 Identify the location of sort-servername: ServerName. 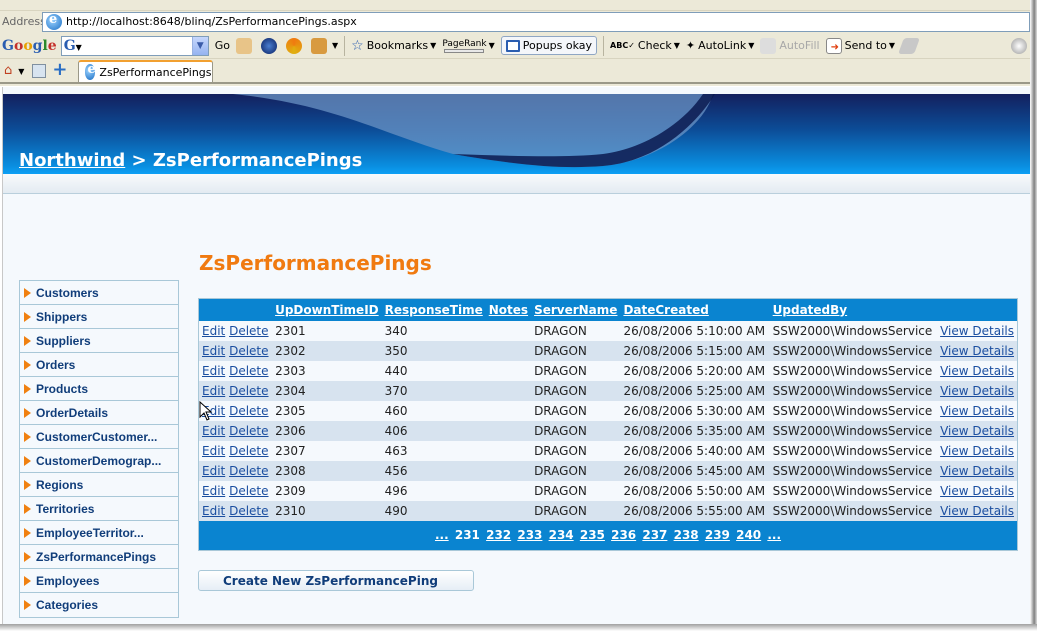
(575, 310).